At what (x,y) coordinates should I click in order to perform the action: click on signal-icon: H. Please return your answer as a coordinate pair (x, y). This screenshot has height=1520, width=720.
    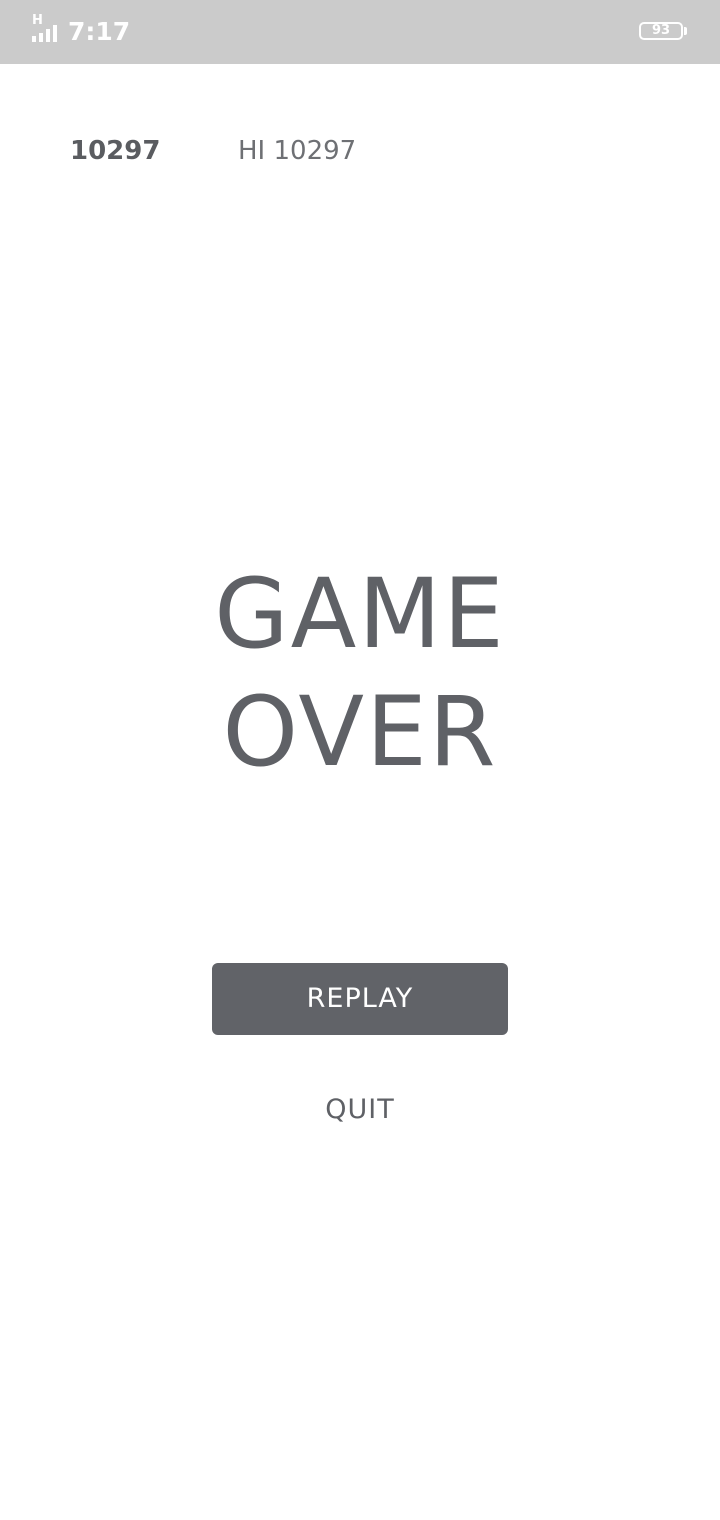
    Looking at the image, I should click on (47, 28).